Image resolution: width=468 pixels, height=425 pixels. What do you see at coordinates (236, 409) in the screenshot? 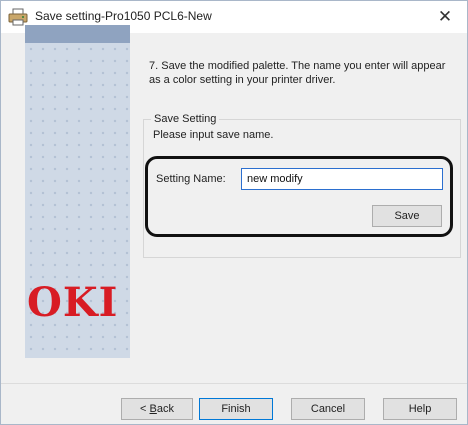
I see `finish-button: Finish` at bounding box center [236, 409].